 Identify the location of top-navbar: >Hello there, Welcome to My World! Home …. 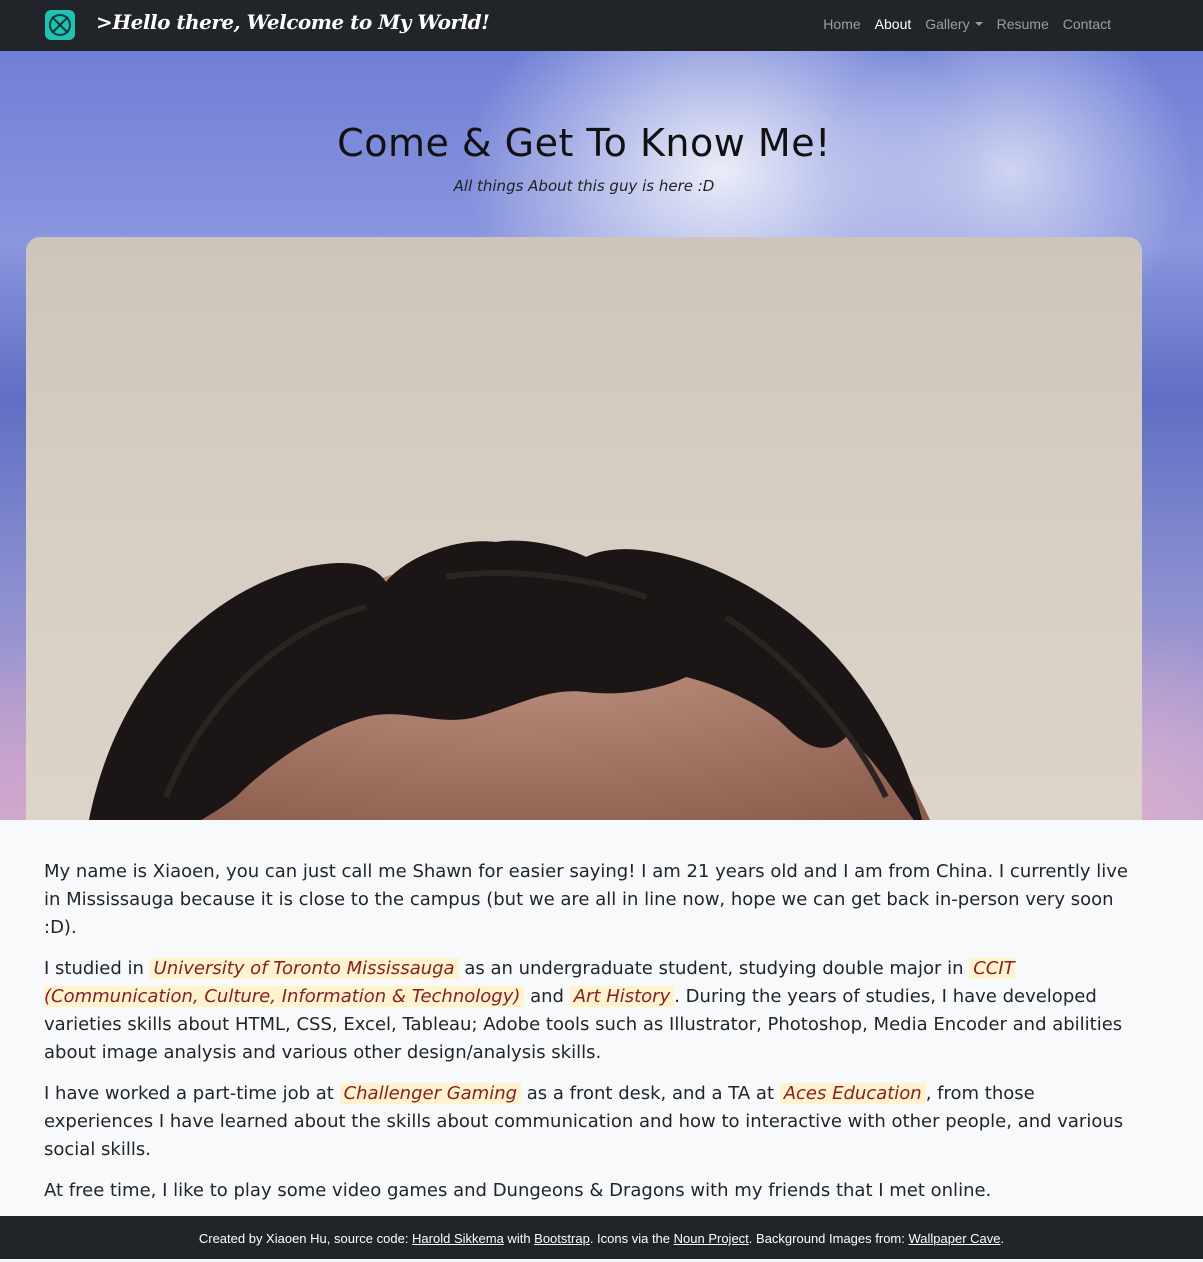
(601, 25).